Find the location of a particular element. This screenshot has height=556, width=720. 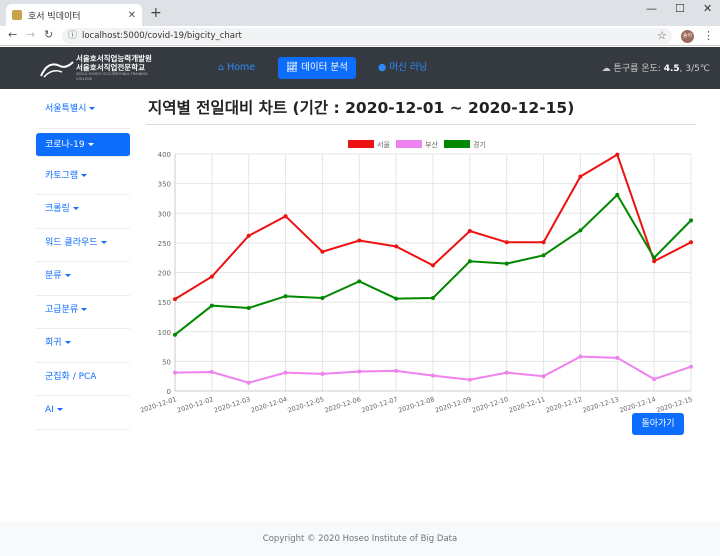

info-icon: ⓘ is located at coordinates (72, 36).